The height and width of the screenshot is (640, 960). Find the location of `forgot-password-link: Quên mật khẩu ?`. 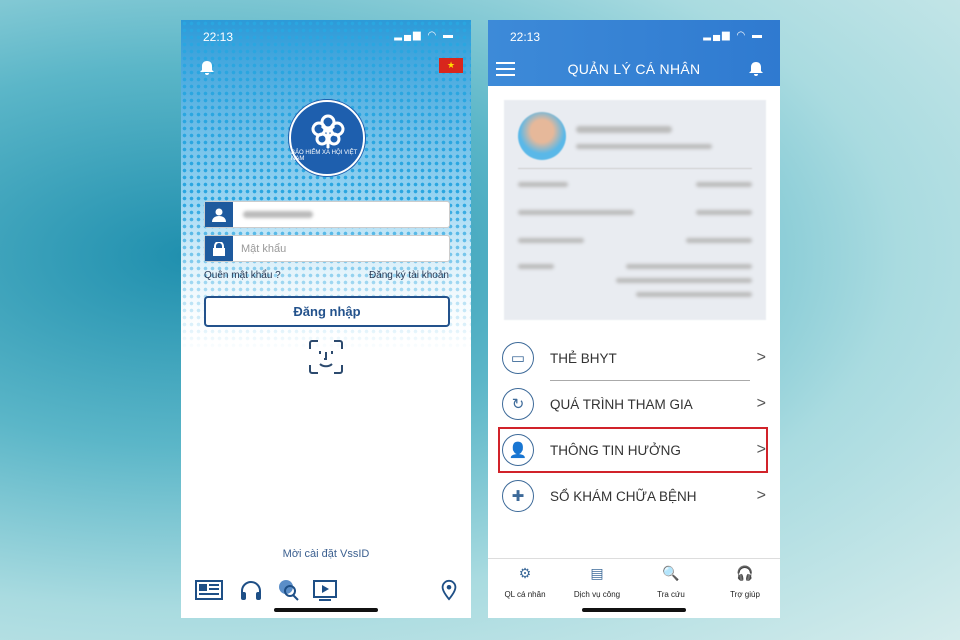

forgot-password-link: Quên mật khẩu ? is located at coordinates (242, 275).